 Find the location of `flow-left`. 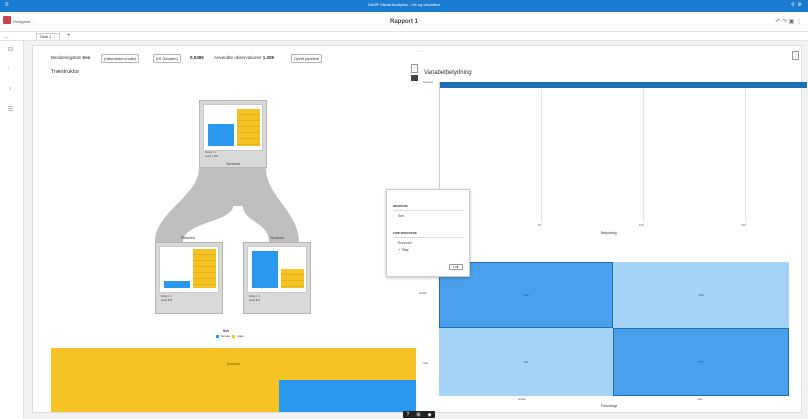

flow-left is located at coordinates (194, 205).